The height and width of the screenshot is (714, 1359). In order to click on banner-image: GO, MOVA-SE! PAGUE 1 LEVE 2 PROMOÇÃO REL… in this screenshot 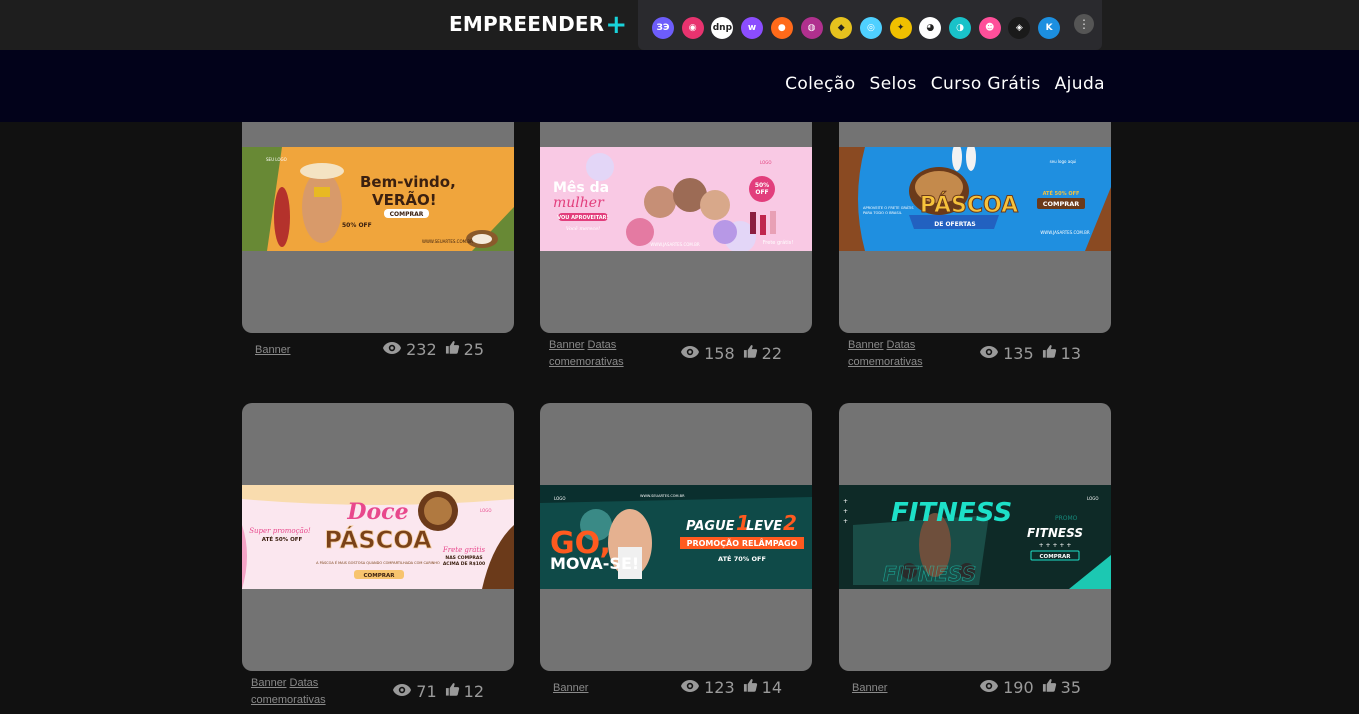, I will do `click(676, 537)`.